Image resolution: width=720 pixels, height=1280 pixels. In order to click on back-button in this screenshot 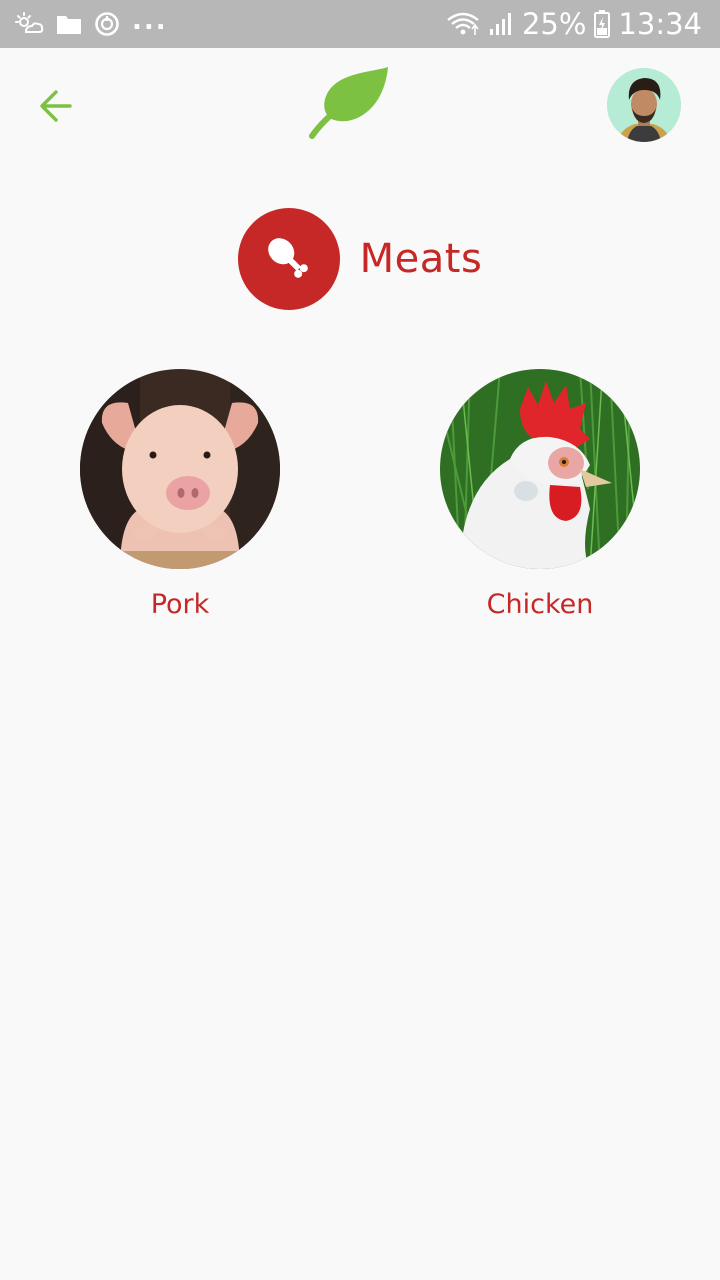, I will do `click(56, 106)`.